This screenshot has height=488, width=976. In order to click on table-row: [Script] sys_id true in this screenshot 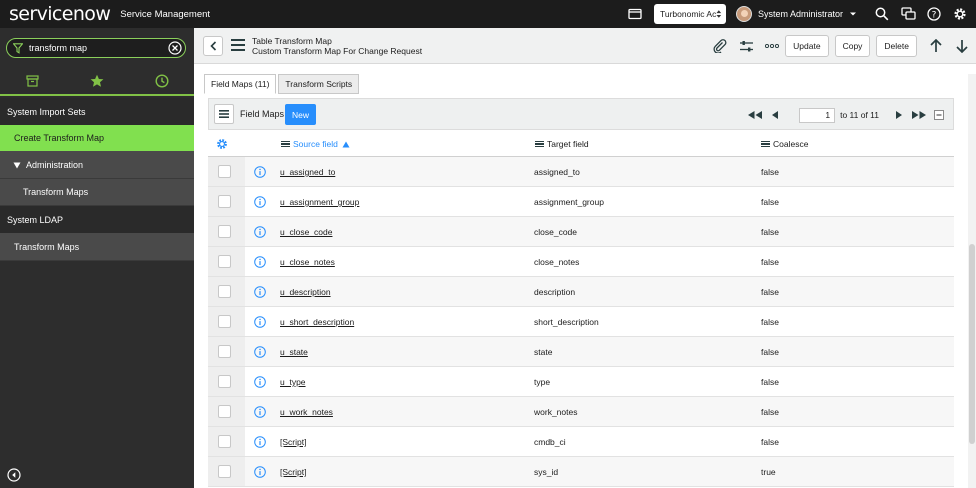, I will do `click(581, 472)`.